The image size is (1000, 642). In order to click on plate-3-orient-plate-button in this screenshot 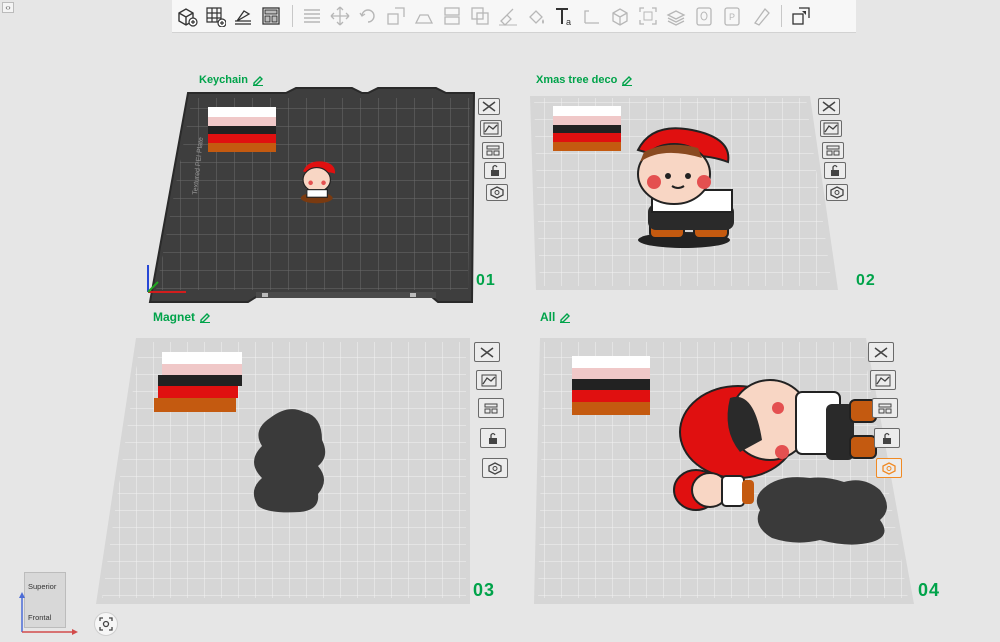, I will do `click(491, 408)`.